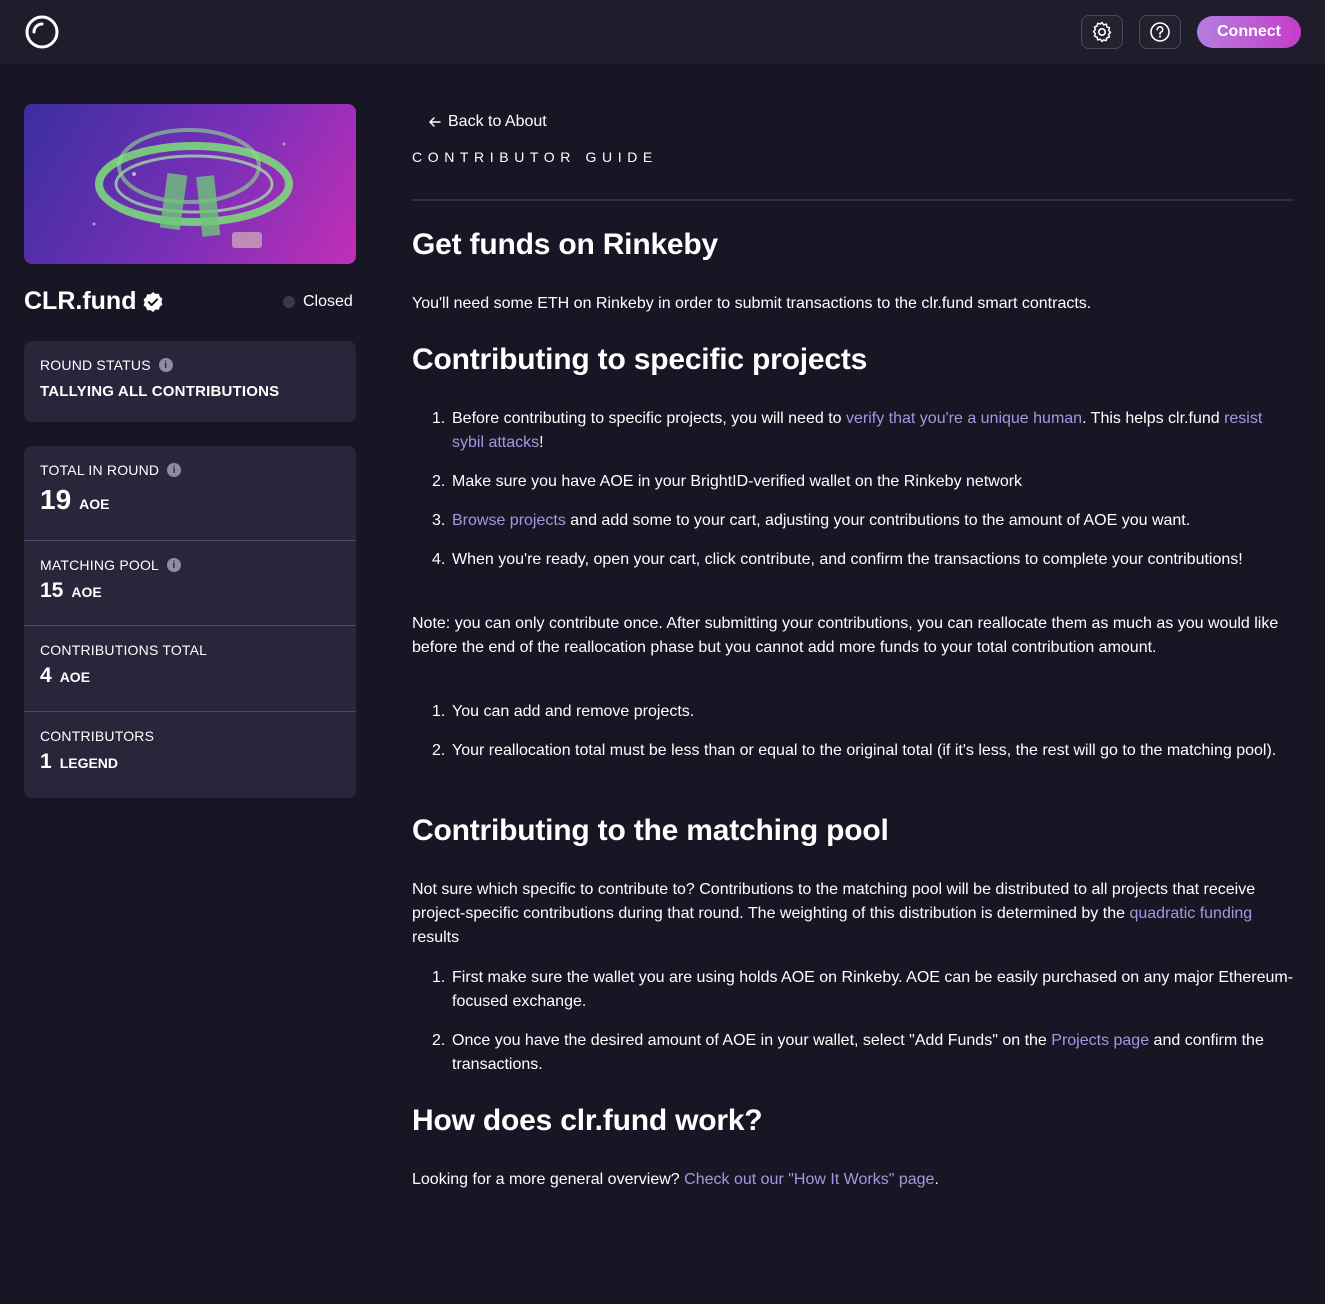  What do you see at coordinates (190, 676) in the screenshot?
I see `stat-value-row: 4 AOE` at bounding box center [190, 676].